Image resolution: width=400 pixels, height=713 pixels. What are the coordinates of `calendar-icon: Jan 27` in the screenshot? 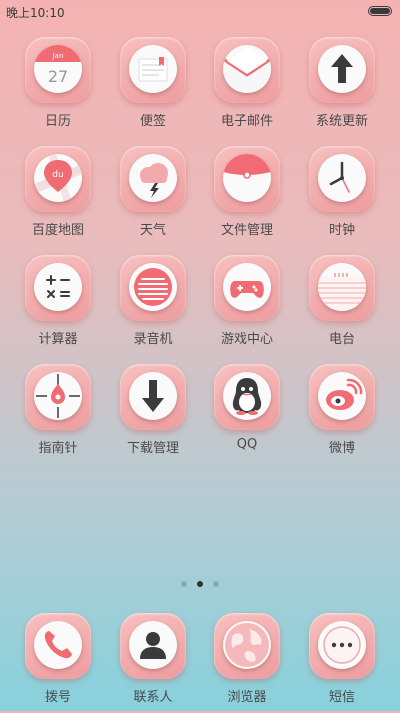 It's located at (58, 69).